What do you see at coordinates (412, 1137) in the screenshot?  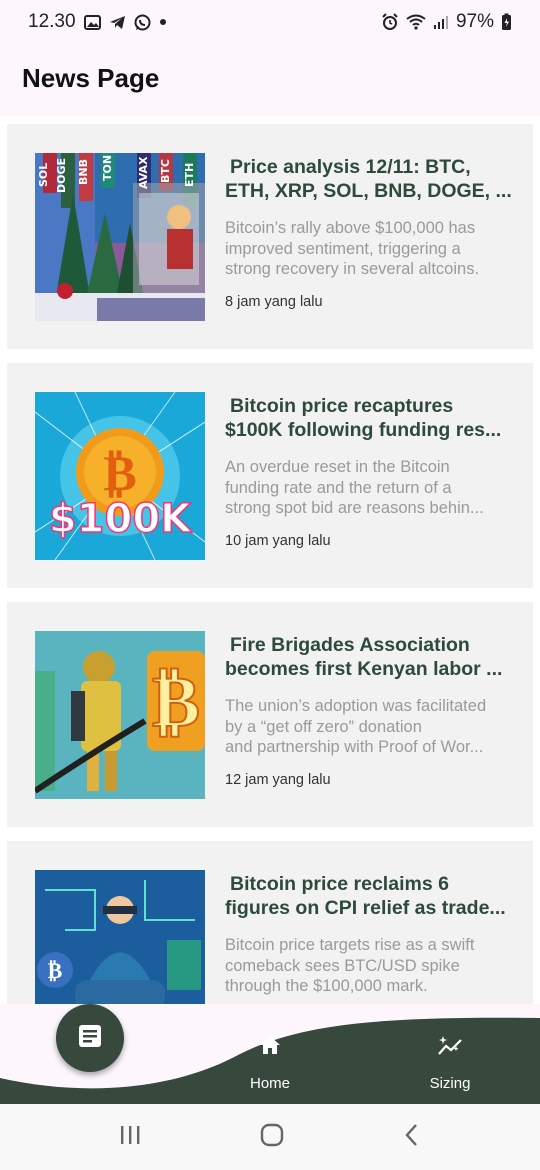 I see `back-button` at bounding box center [412, 1137].